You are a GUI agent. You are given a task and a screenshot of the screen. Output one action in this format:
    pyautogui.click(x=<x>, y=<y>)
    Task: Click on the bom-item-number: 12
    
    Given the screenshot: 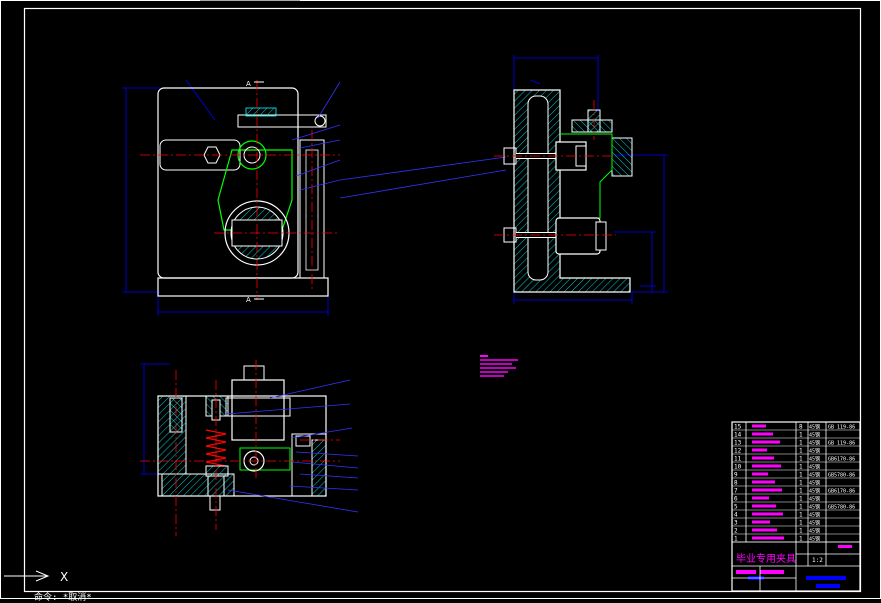 What is the action you would take?
    pyautogui.click(x=738, y=451)
    